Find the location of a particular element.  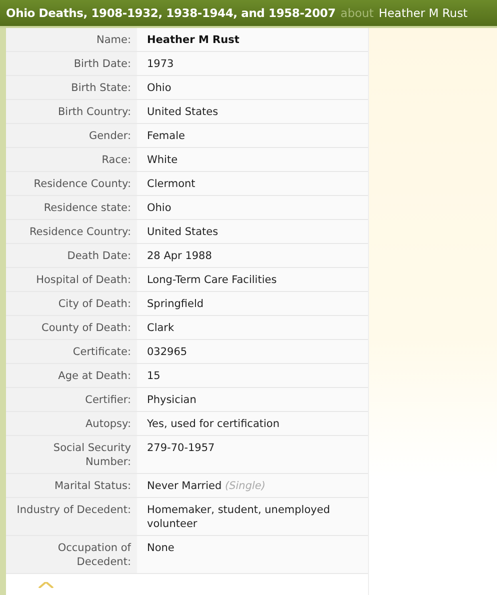

field-label: Residence County: is located at coordinates (71, 183).